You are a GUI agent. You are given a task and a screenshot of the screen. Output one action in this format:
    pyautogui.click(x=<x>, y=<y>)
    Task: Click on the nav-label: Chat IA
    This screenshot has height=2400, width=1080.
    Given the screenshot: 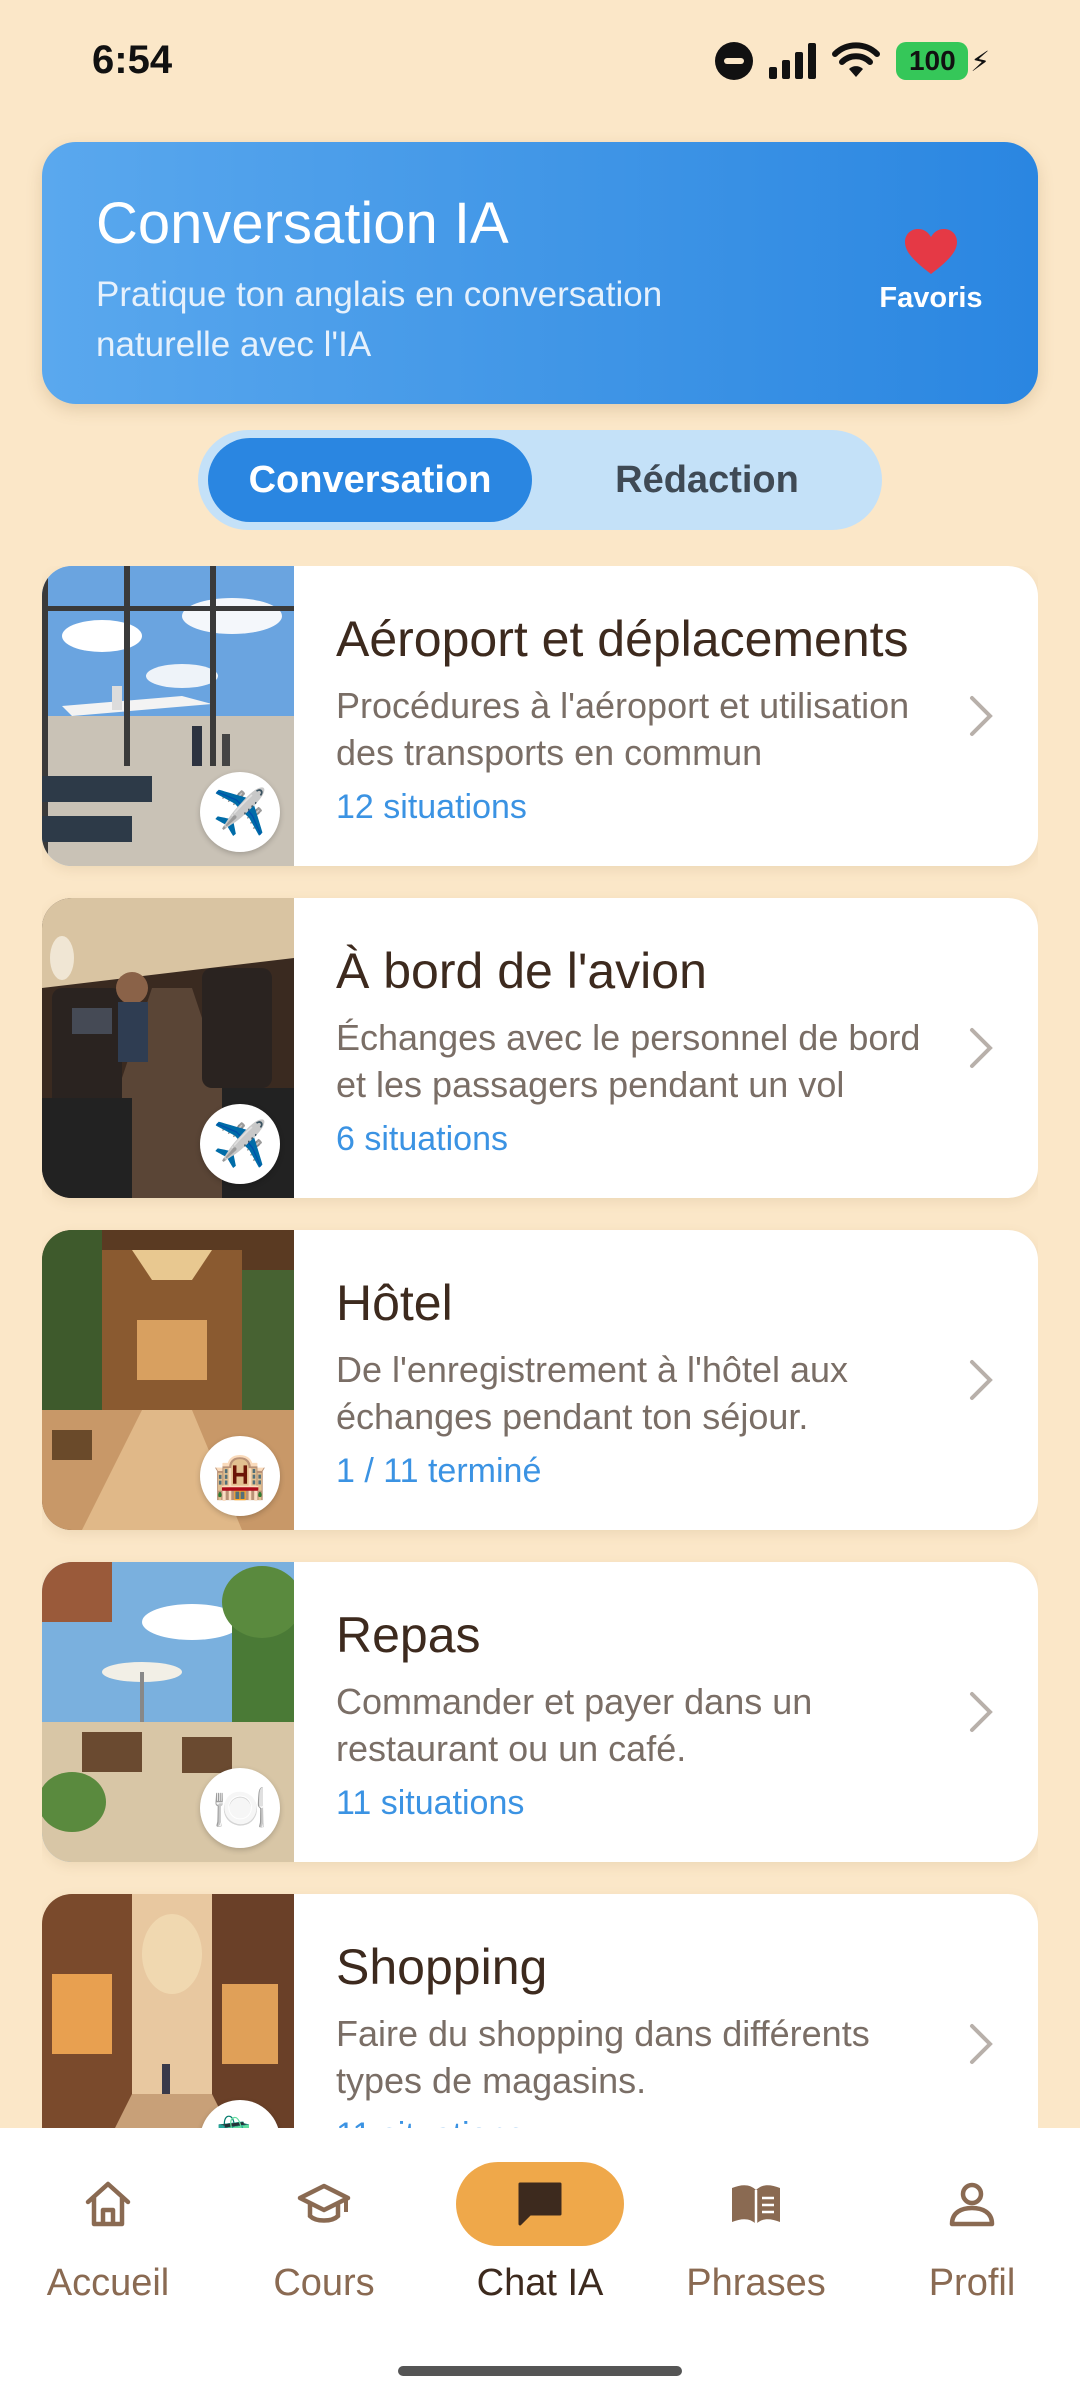 What is the action you would take?
    pyautogui.click(x=540, y=2283)
    